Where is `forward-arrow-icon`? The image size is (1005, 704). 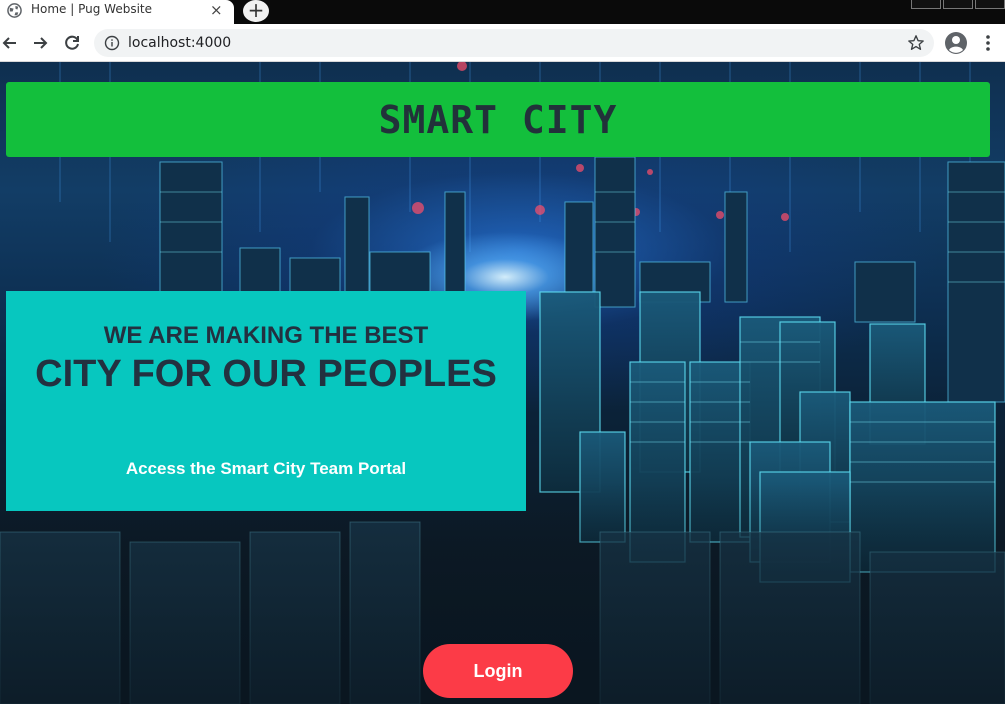
forward-arrow-icon is located at coordinates (40, 43).